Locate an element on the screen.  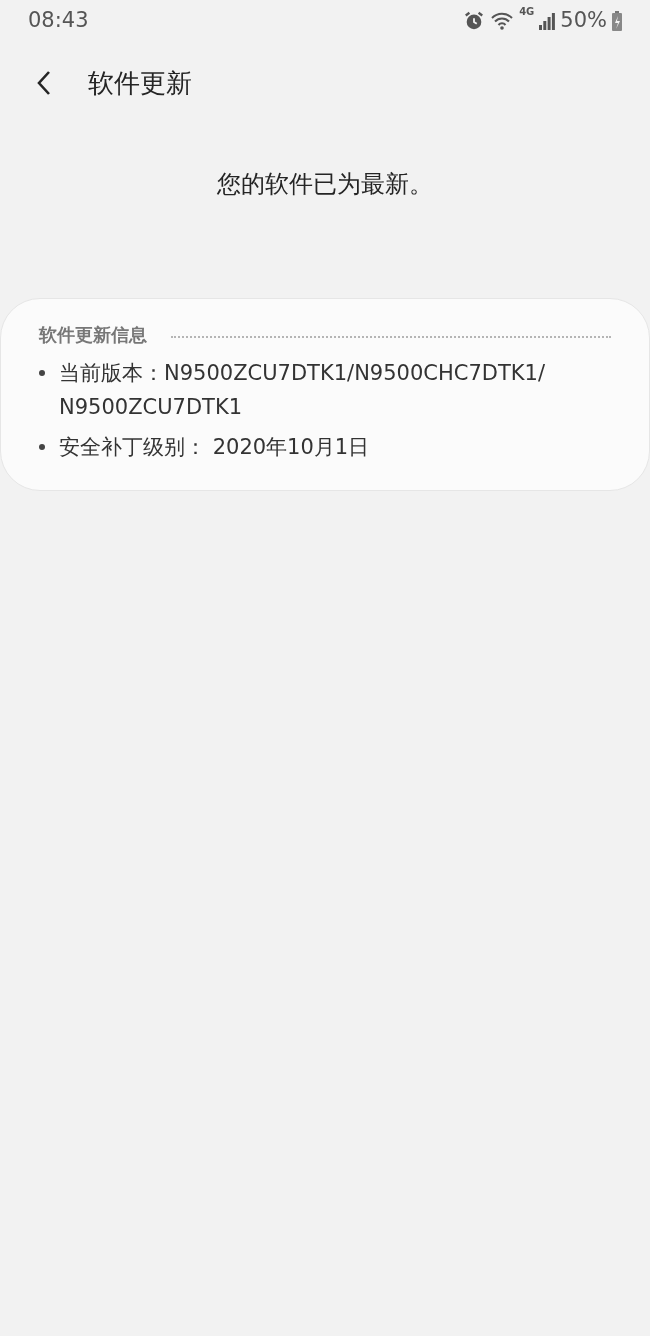
page-title: 软件更新 is located at coordinates (140, 83).